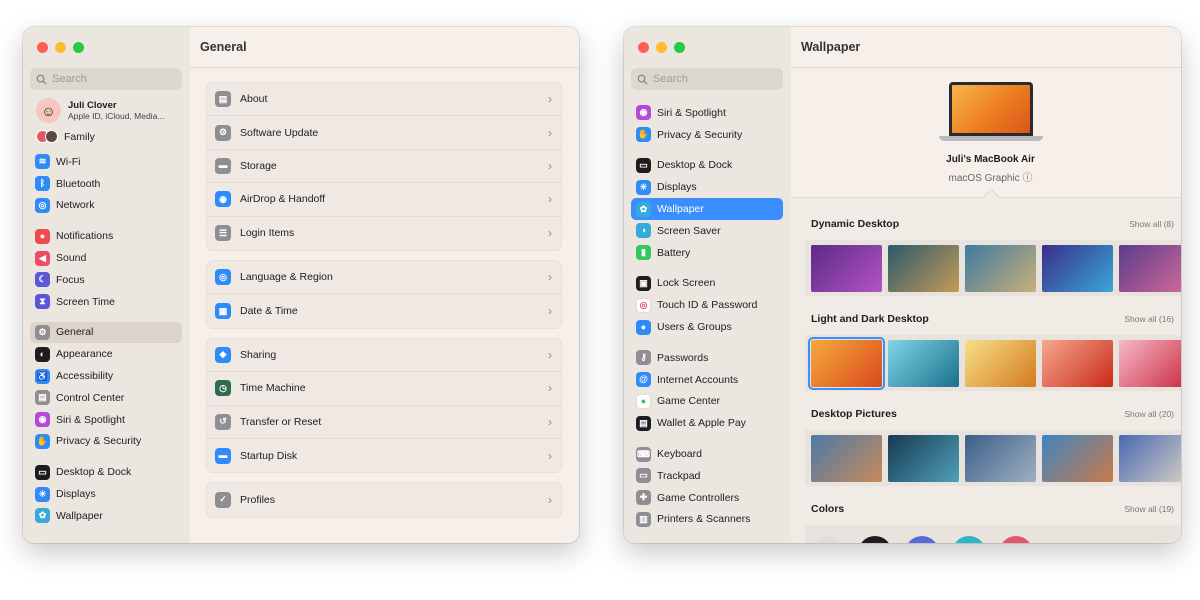  What do you see at coordinates (1151, 224) in the screenshot?
I see `show-all-button: Show all (8)` at bounding box center [1151, 224].